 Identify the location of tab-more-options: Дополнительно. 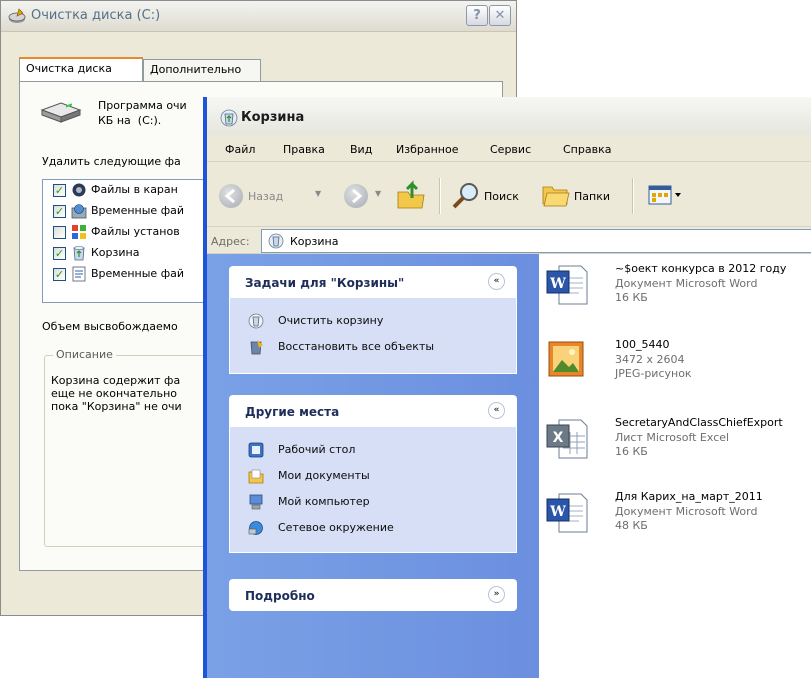
(202, 70).